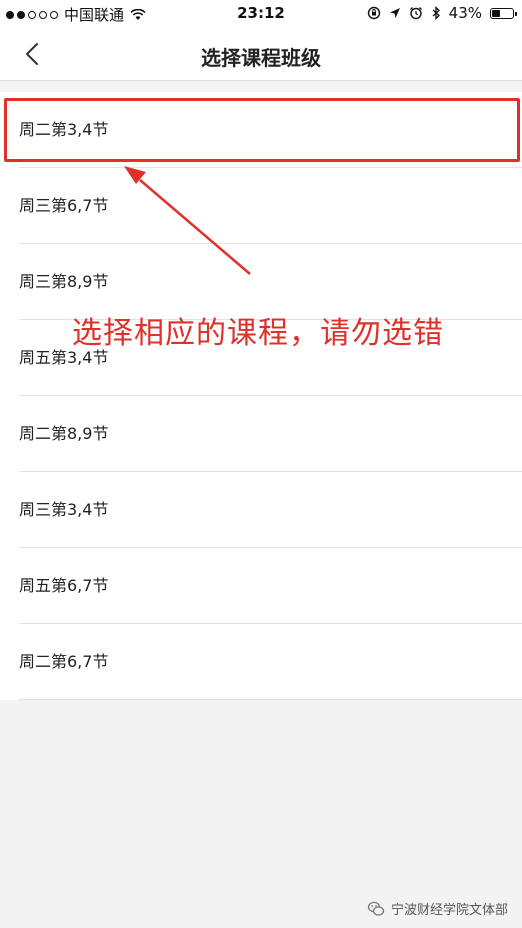 Image resolution: width=522 pixels, height=928 pixels. What do you see at coordinates (442, 13) in the screenshot?
I see `status-right: 43%` at bounding box center [442, 13].